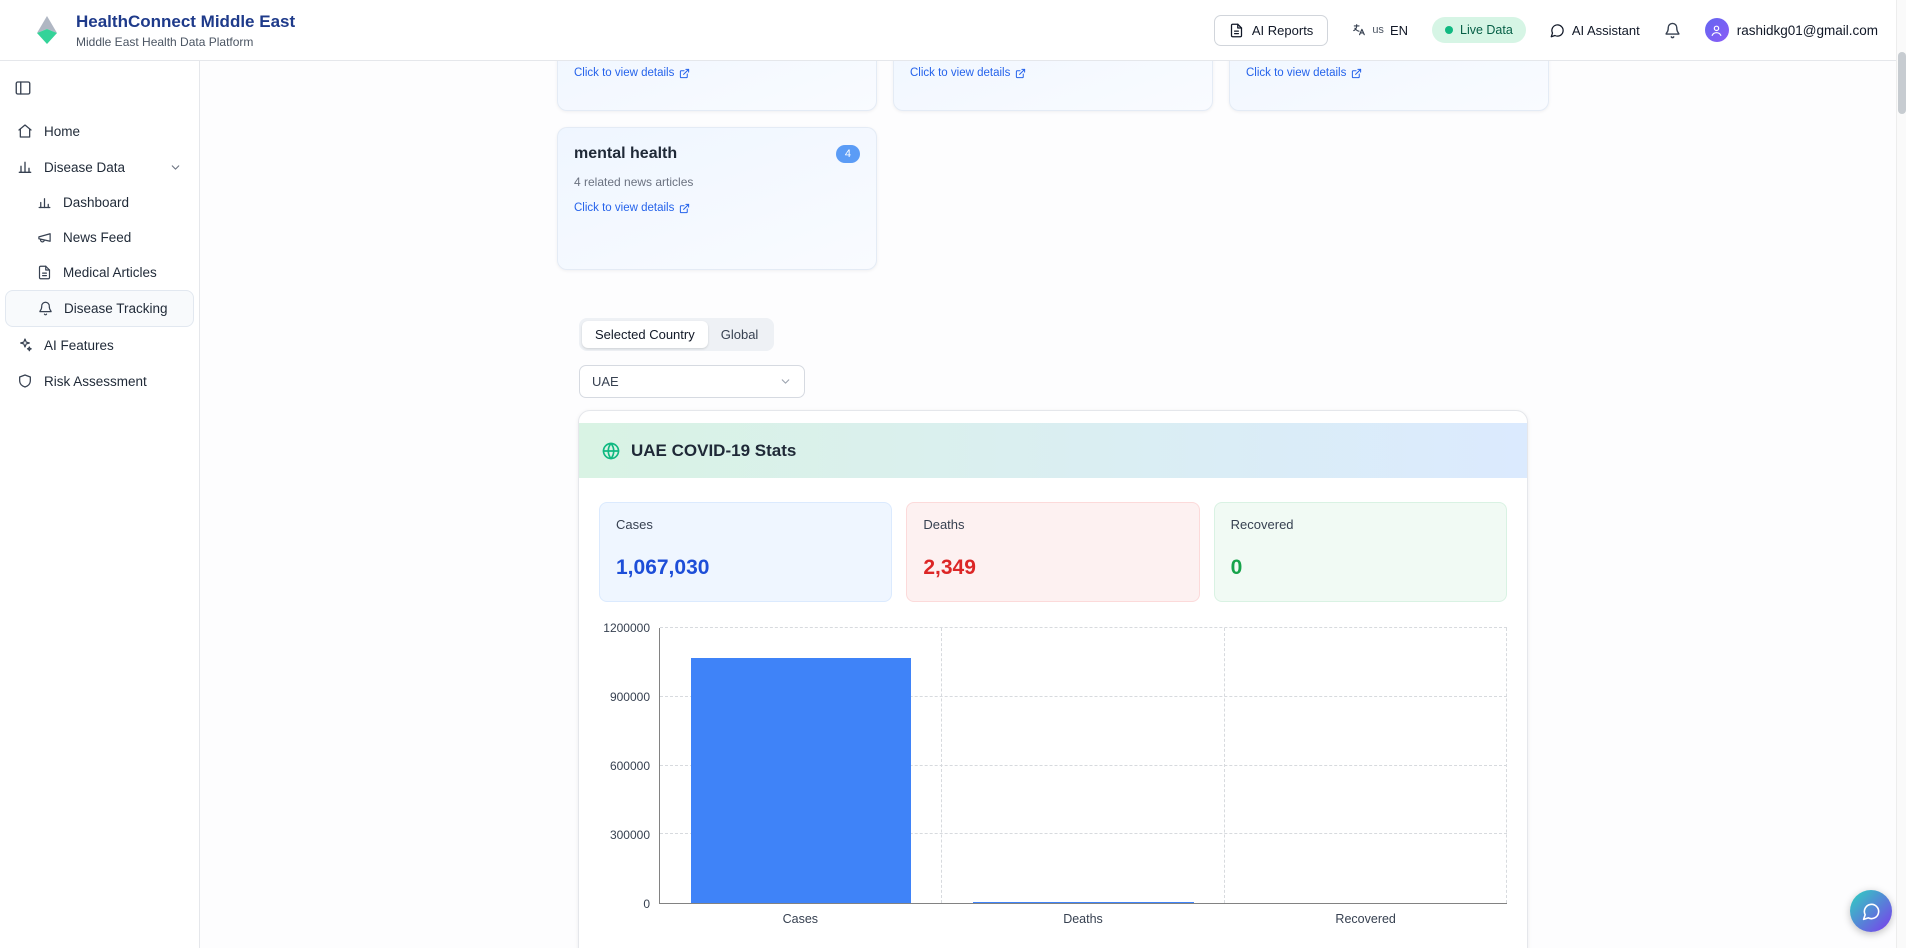 The image size is (1906, 948). I want to click on sidebar-item-news-feed: News Feed, so click(99, 237).